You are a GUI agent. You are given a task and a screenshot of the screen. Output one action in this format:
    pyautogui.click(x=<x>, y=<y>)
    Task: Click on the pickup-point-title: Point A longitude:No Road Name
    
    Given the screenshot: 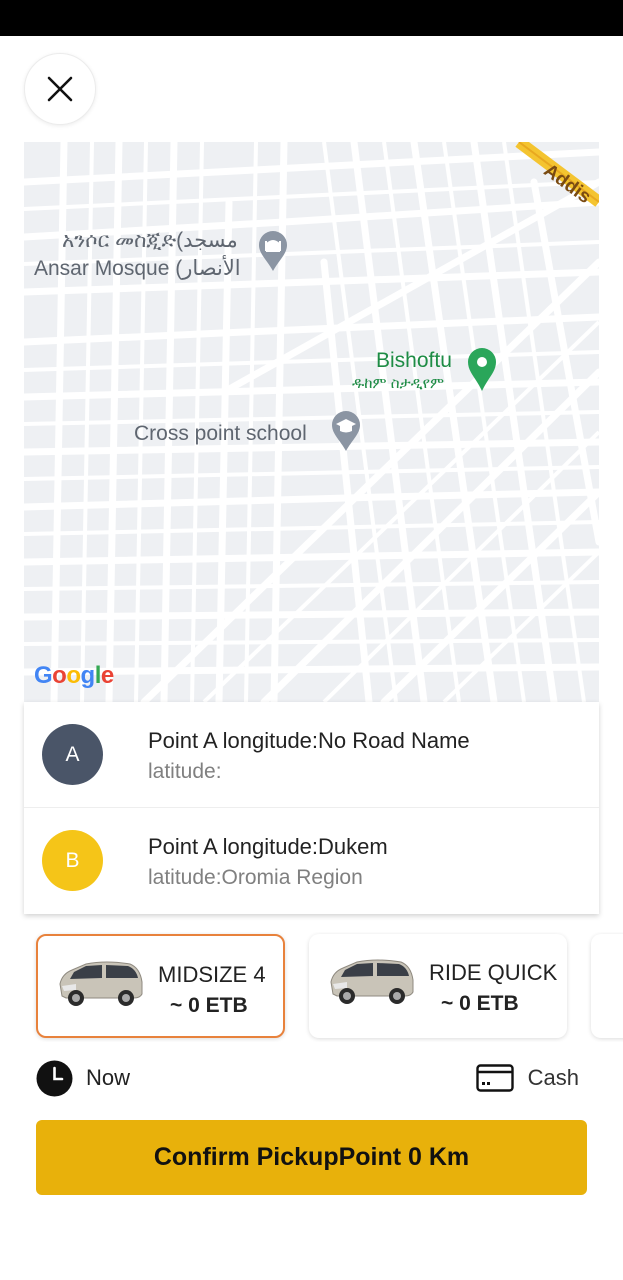 What is the action you would take?
    pyautogui.click(x=309, y=740)
    